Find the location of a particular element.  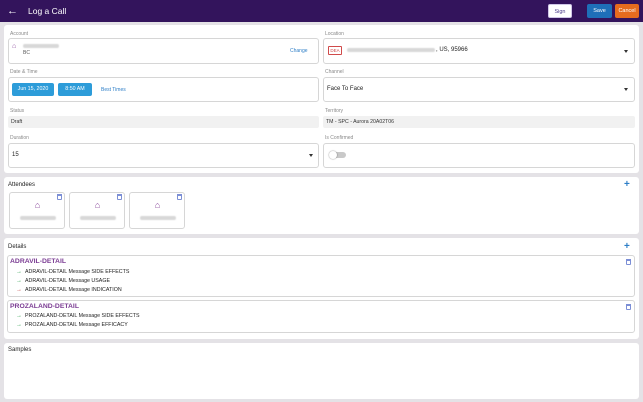

detail-group-title: ADRAVIL-DETAIL is located at coordinates (38, 261).